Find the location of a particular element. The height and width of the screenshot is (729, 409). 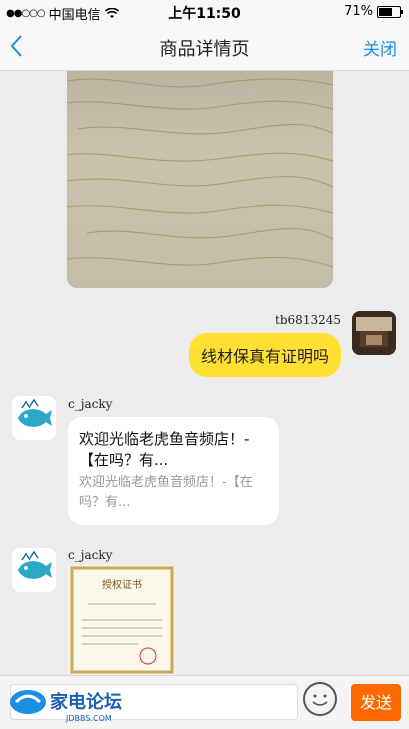

fish-logo-icon is located at coordinates (34, 418).